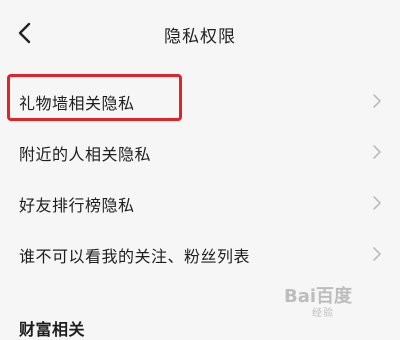 The image size is (400, 340). What do you see at coordinates (77, 205) in the screenshot?
I see `list-item-label: 好友排行榜隐私` at bounding box center [77, 205].